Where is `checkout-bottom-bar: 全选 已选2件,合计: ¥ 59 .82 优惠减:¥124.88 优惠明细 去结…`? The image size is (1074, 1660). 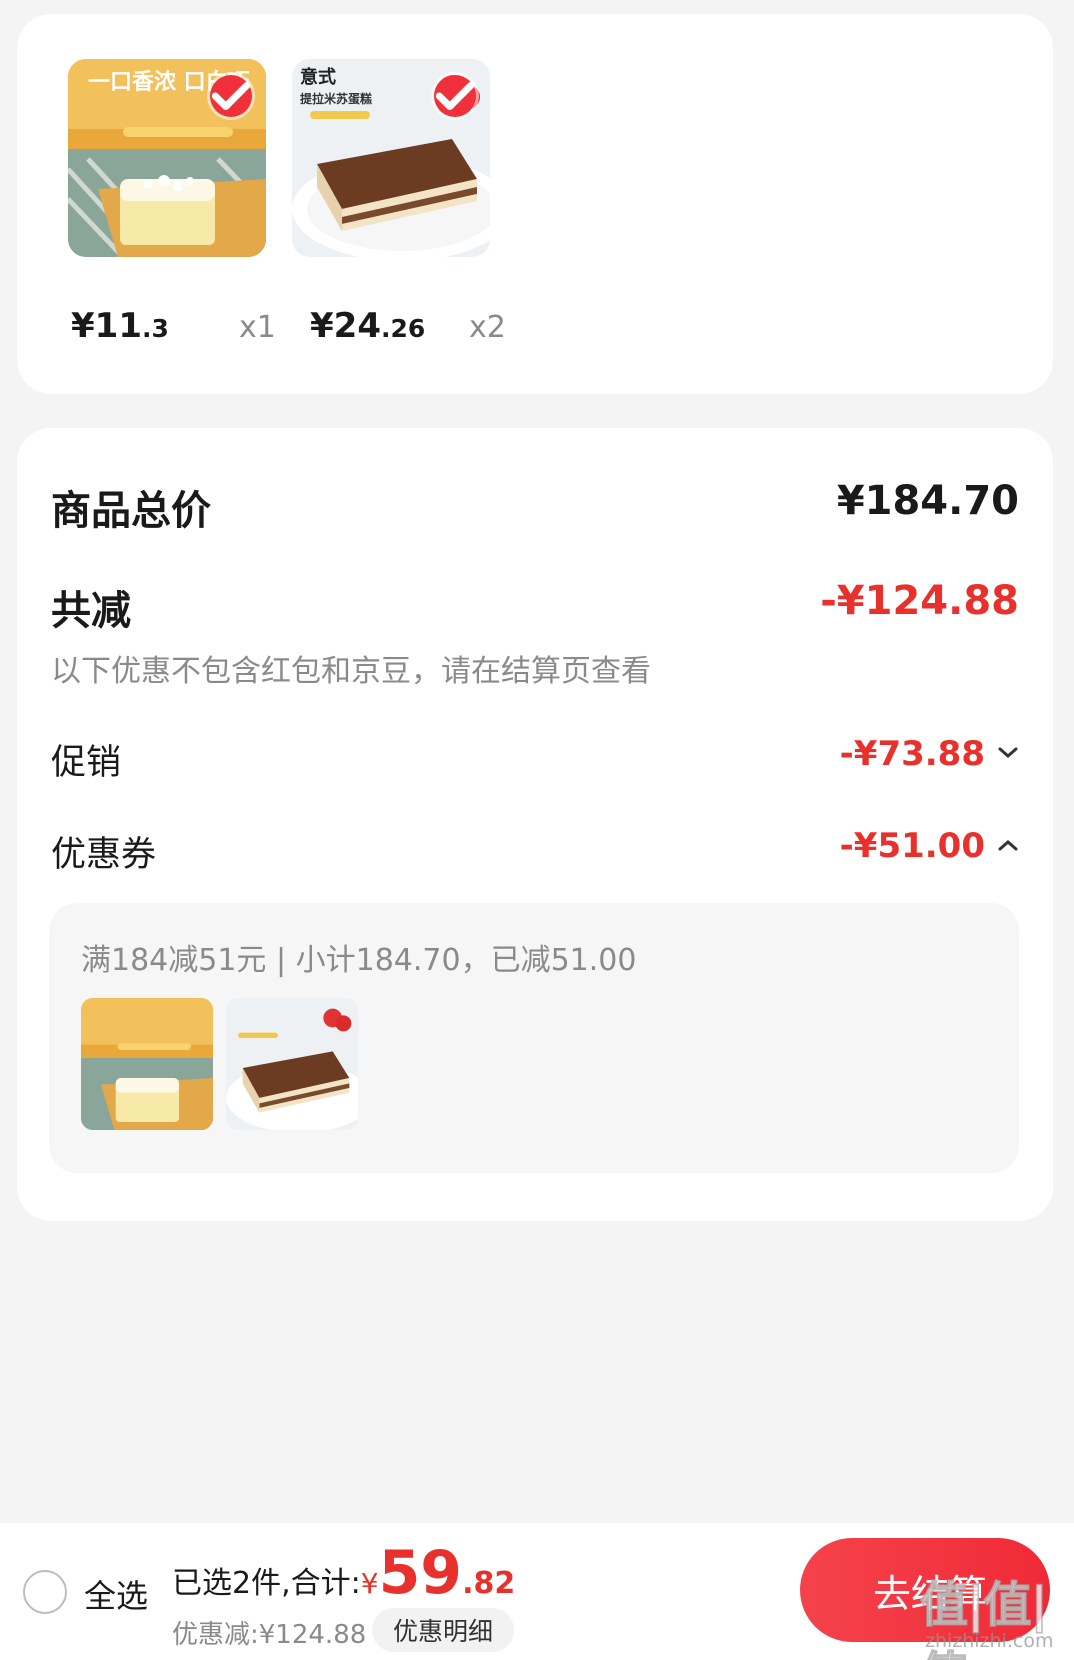
checkout-bottom-bar: 全选 已选2件,合计: ¥ 59 .82 优惠减:¥124.88 优惠明细 去结… is located at coordinates (537, 1591).